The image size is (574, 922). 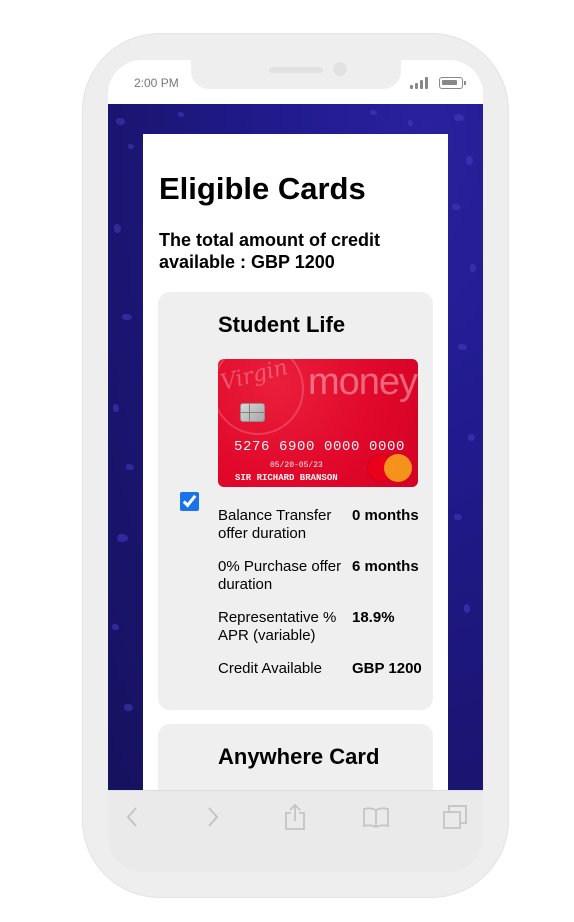 I want to click on back-button, so click(x=132, y=817).